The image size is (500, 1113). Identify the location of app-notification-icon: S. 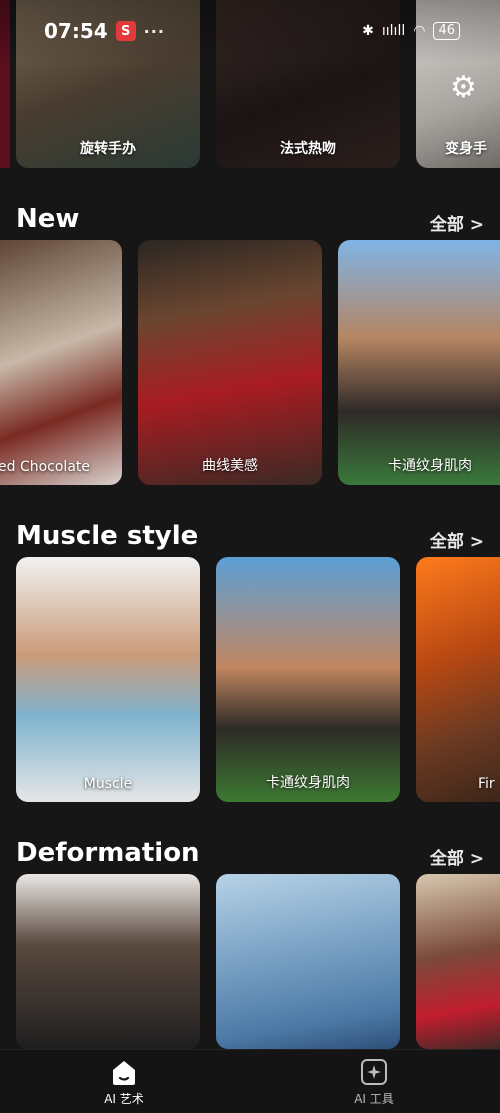
(125, 31).